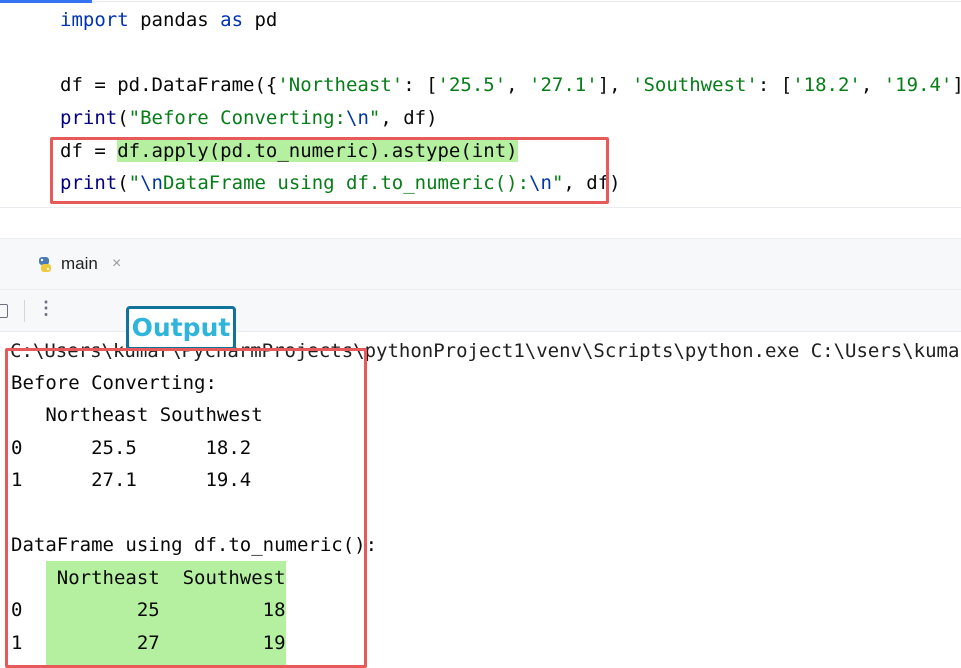 This screenshot has width=961, height=668. What do you see at coordinates (956, 85) in the screenshot?
I see `code-text: ]})` at bounding box center [956, 85].